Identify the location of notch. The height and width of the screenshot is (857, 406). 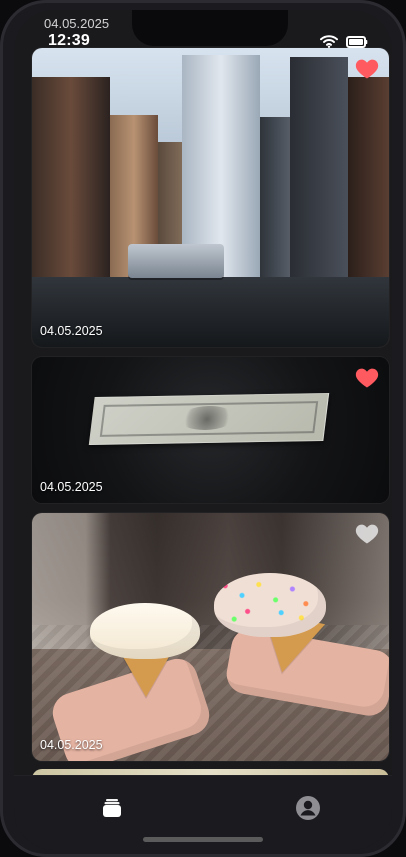
(210, 28).